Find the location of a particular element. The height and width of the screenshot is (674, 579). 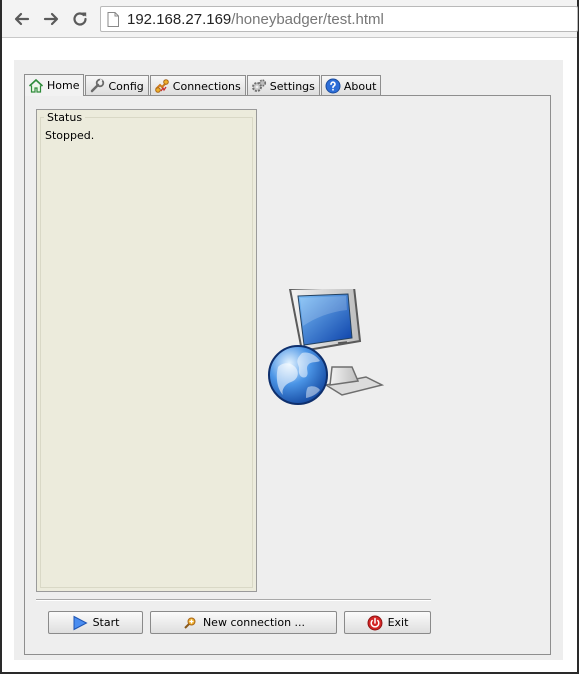

button-separator is located at coordinates (233, 600).